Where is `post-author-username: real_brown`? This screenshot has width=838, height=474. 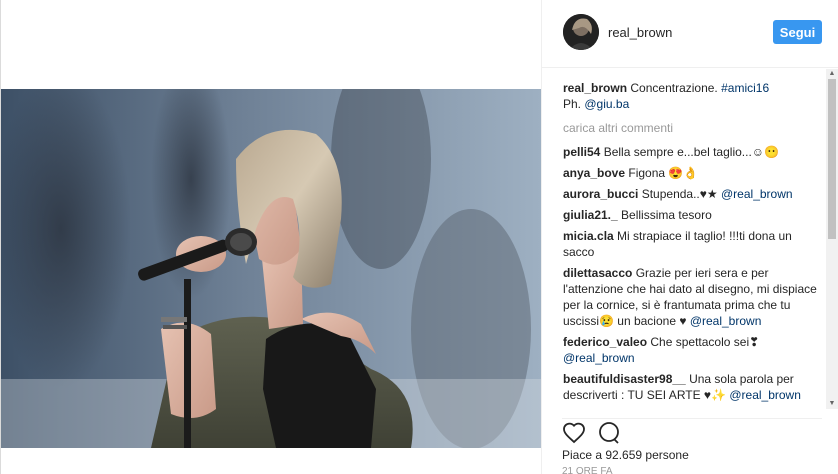
post-author-username: real_brown is located at coordinates (640, 32).